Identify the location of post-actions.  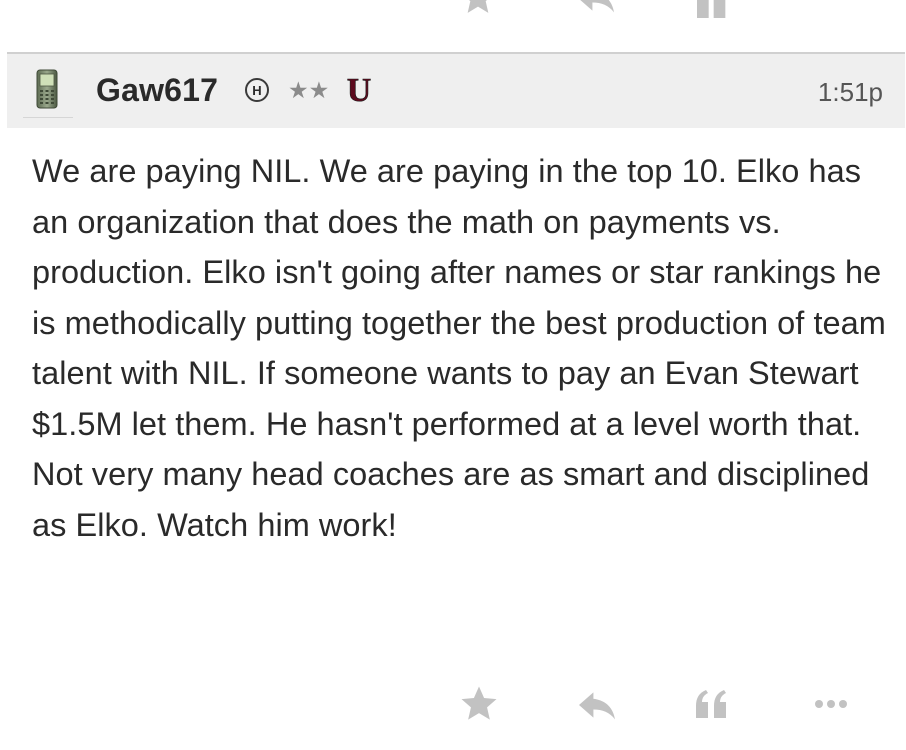
(453, 705).